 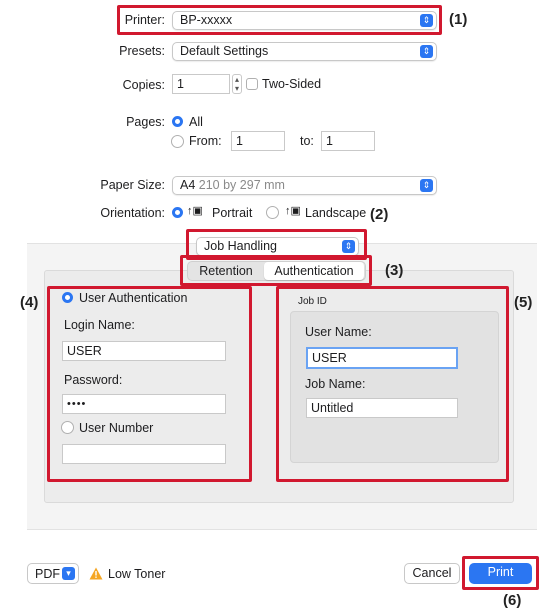 I want to click on chevron-down-icon: ▾, so click(x=68, y=573).